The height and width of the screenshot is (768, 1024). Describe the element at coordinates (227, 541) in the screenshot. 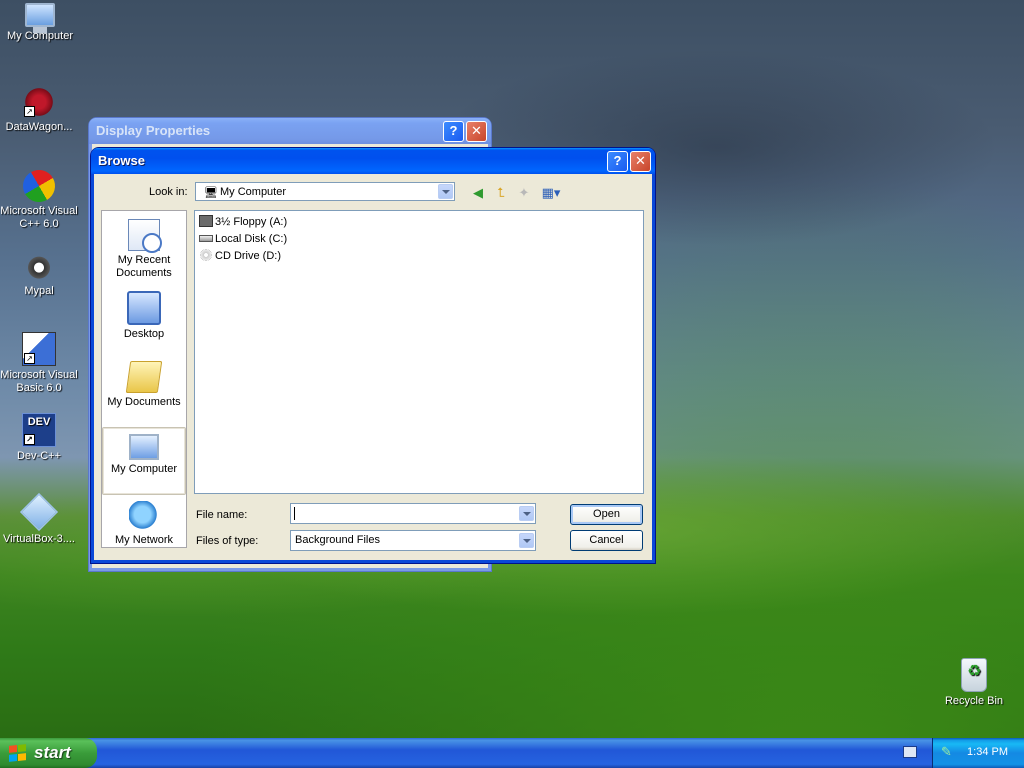

I see `files-of-type-label: Files of type:` at that location.